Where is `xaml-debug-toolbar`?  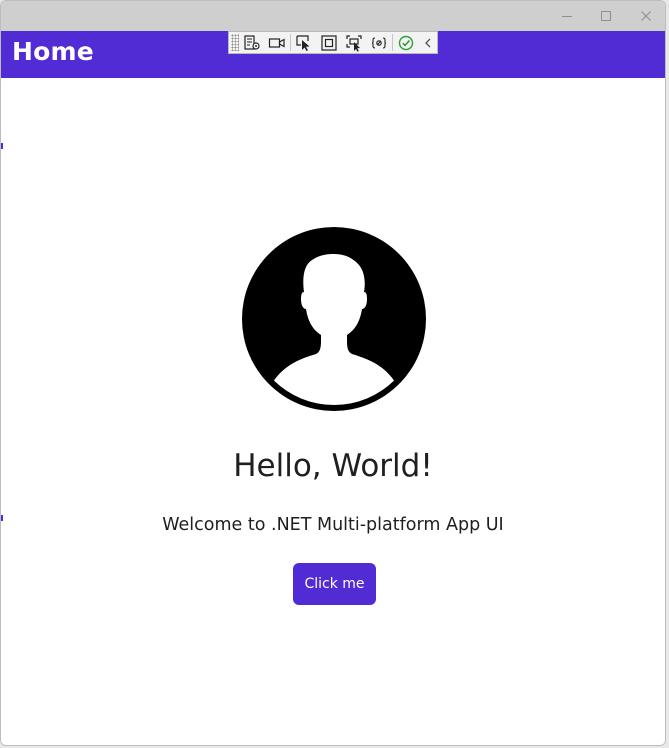 xaml-debug-toolbar is located at coordinates (333, 42).